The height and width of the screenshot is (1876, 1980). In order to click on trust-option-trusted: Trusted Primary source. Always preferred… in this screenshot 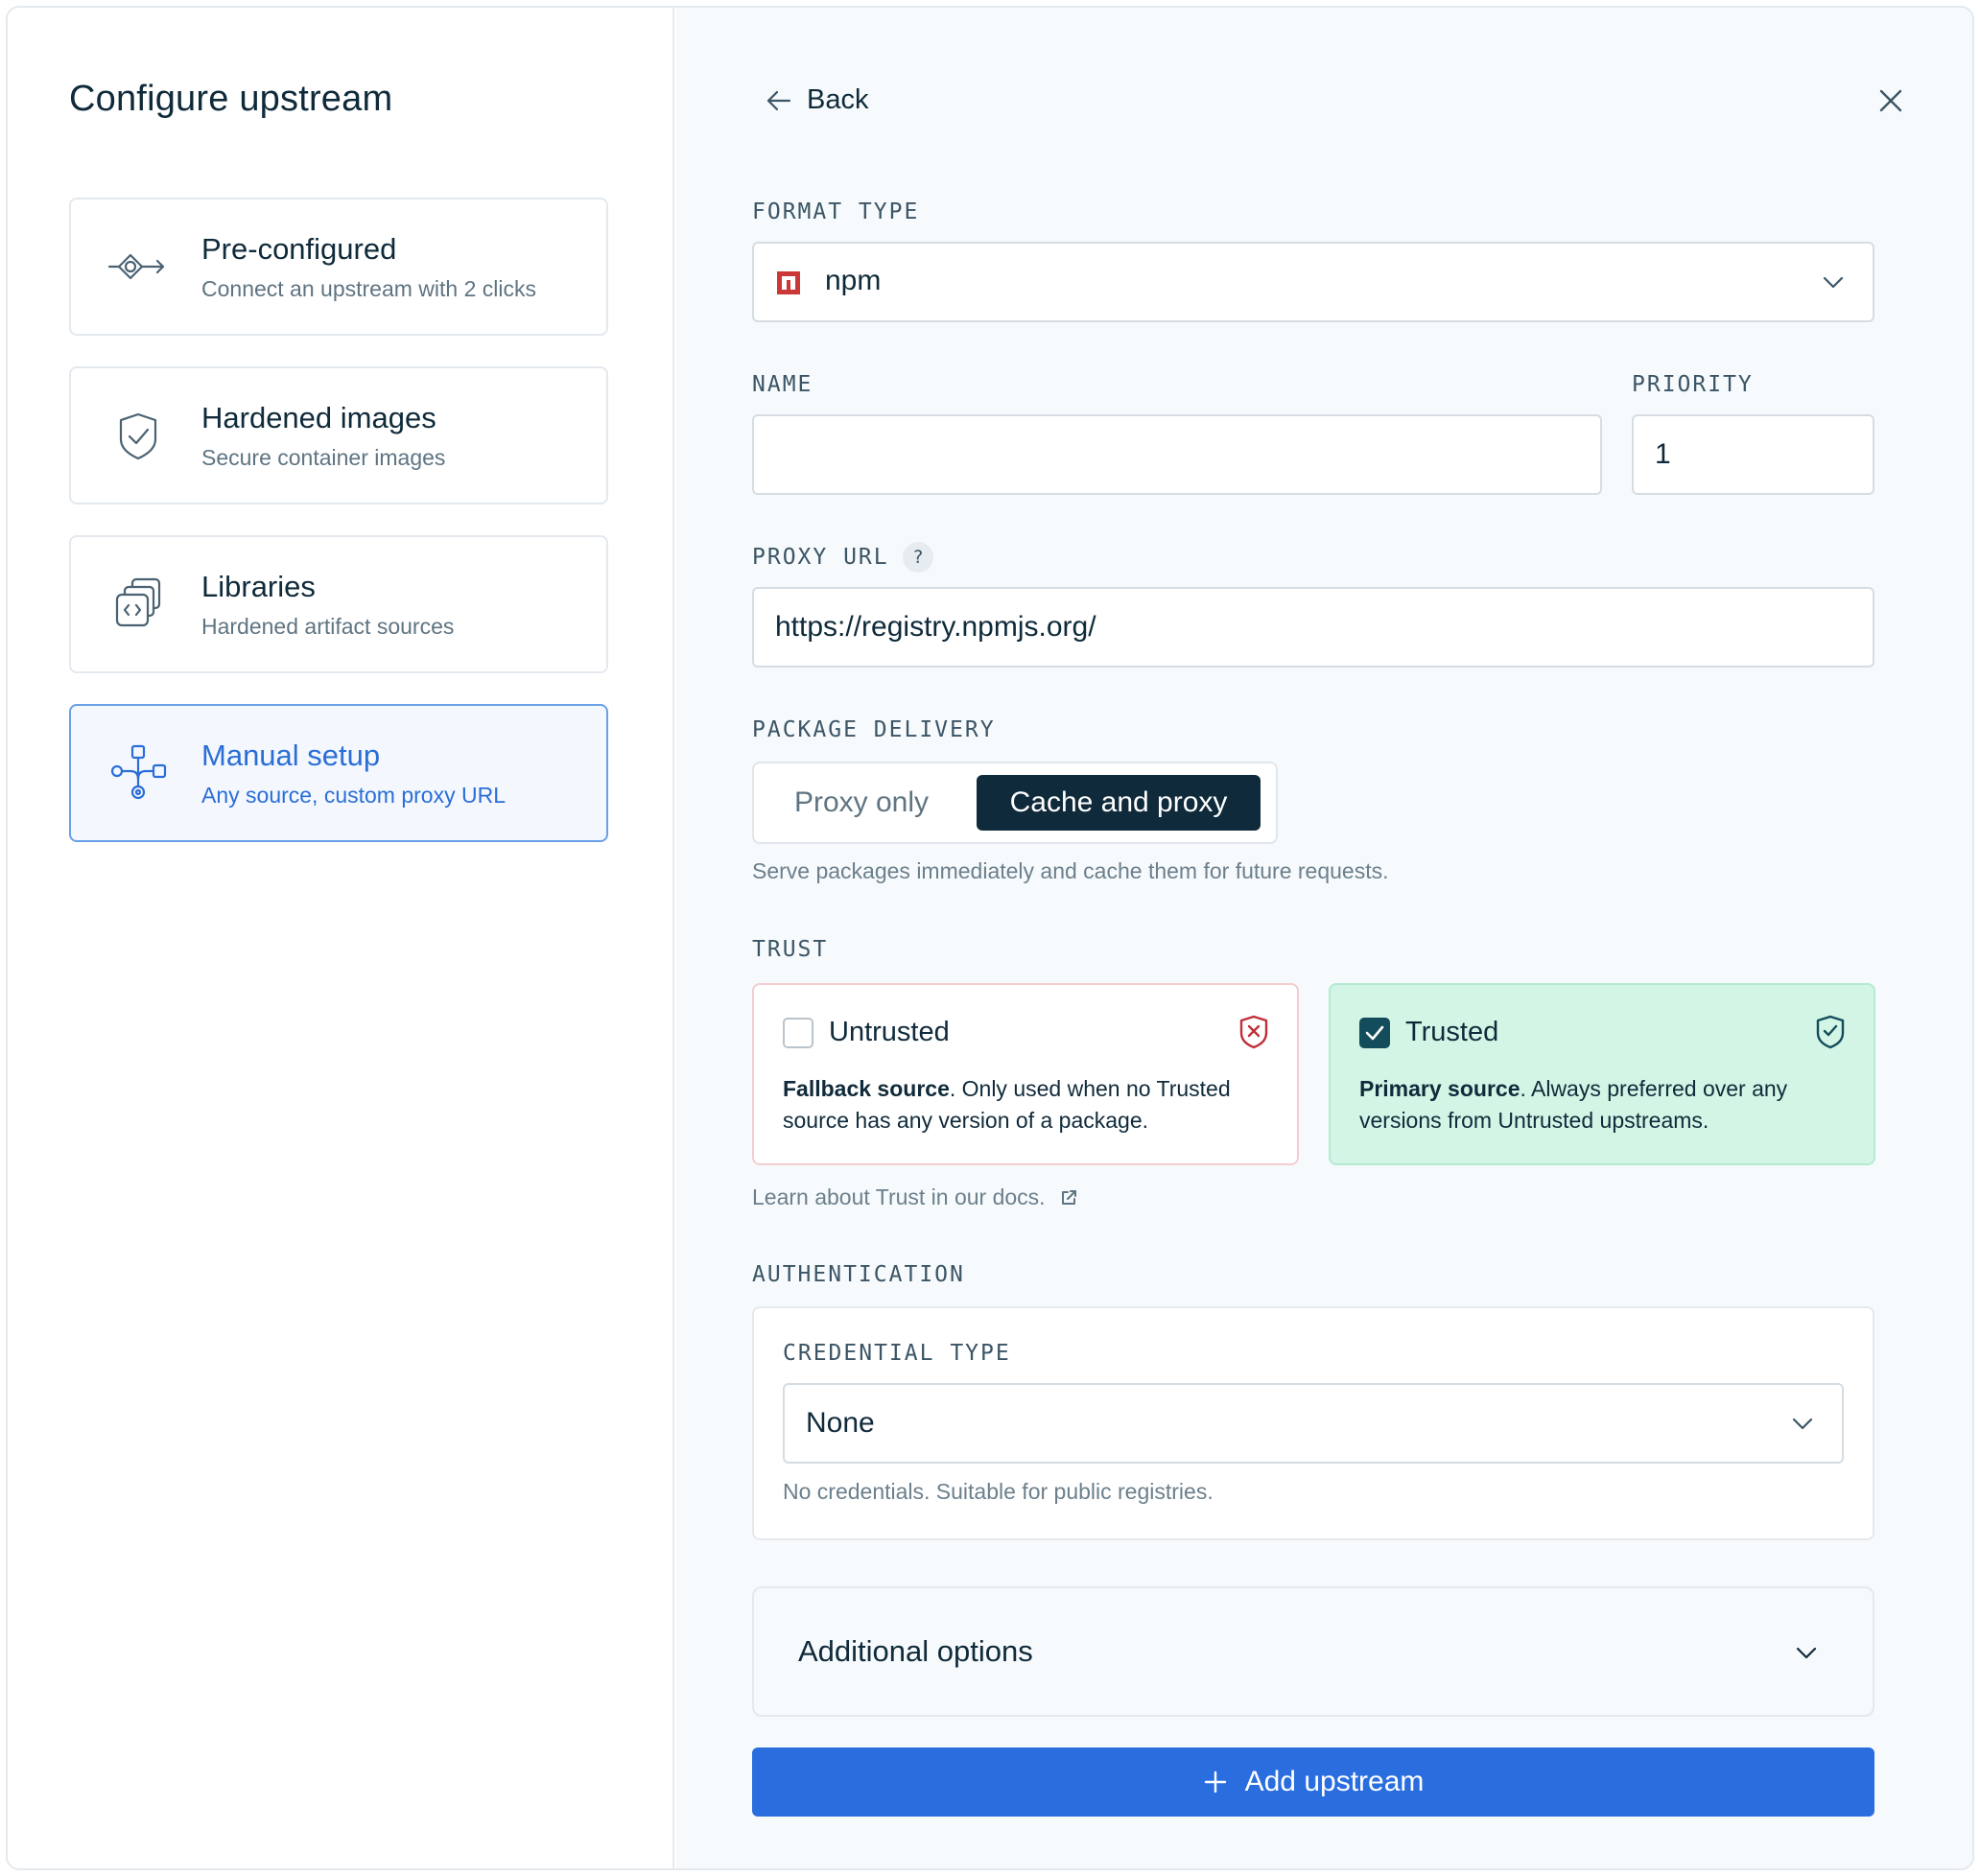, I will do `click(1602, 1074)`.